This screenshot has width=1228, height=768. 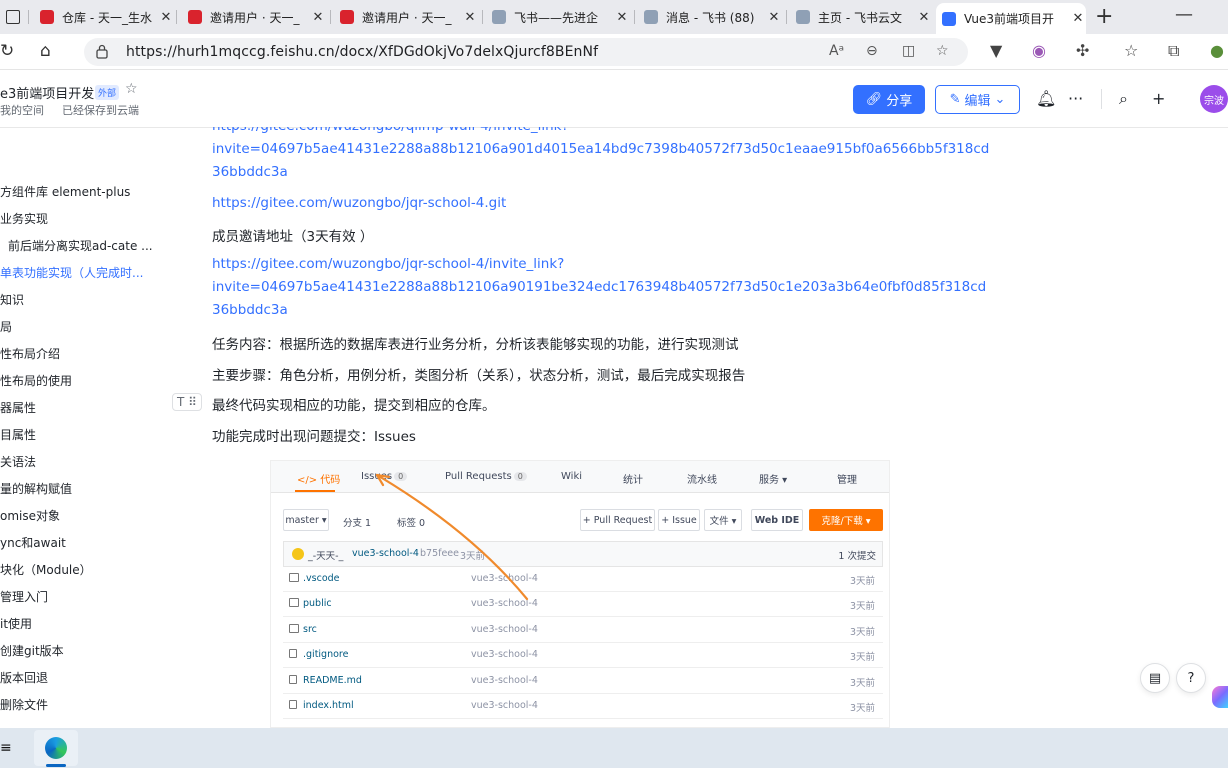 What do you see at coordinates (80, 326) in the screenshot?
I see `outline-item: 局` at bounding box center [80, 326].